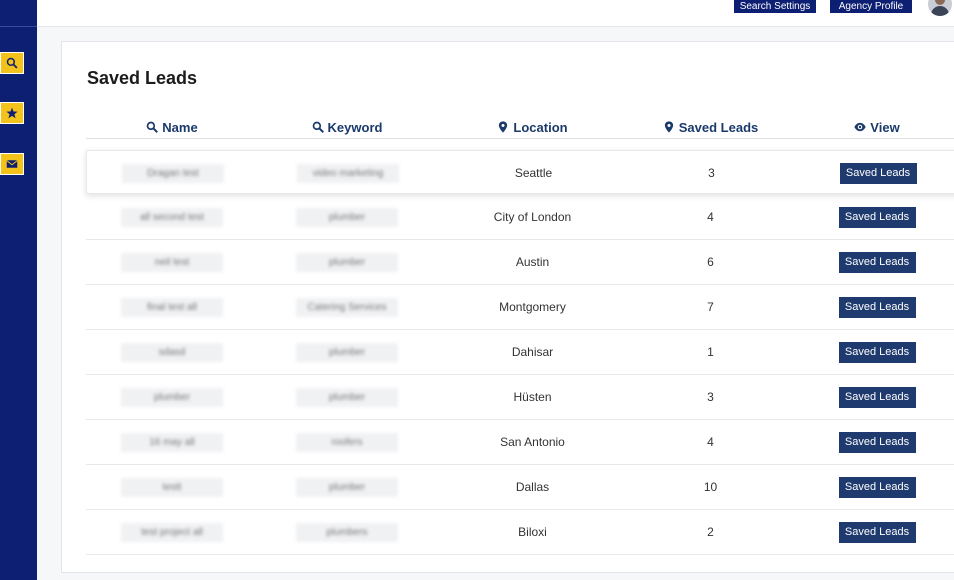  Describe the element at coordinates (172, 532) in the screenshot. I see `cell-name-value: test project all` at that location.